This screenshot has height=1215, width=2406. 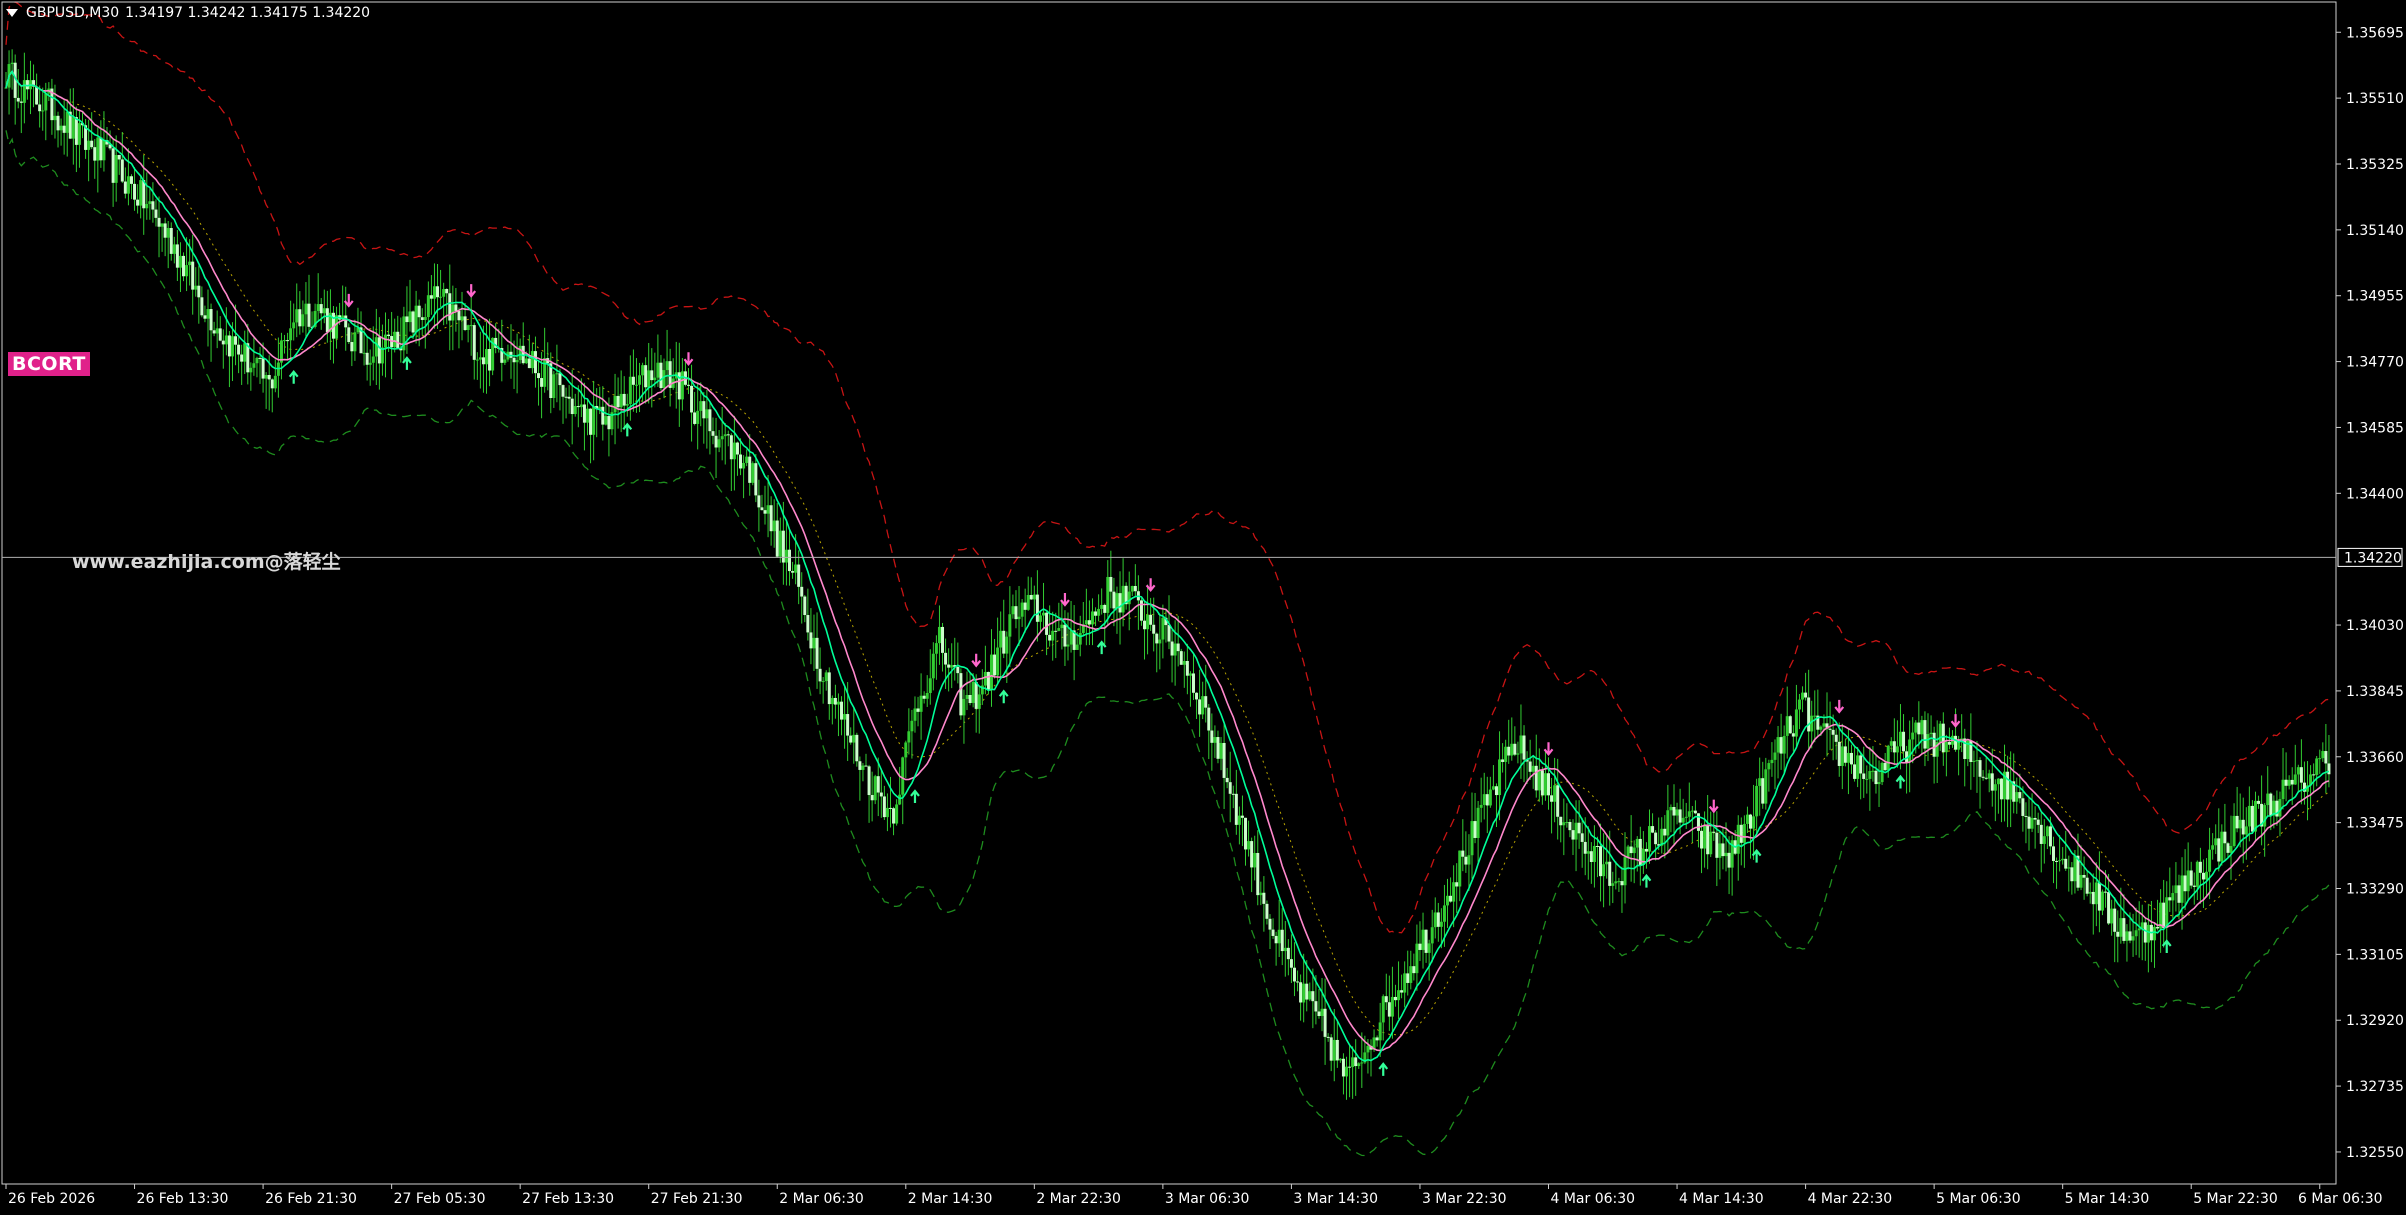 What do you see at coordinates (2375, 1087) in the screenshot?
I see `y-tick-label: 1.32735` at bounding box center [2375, 1087].